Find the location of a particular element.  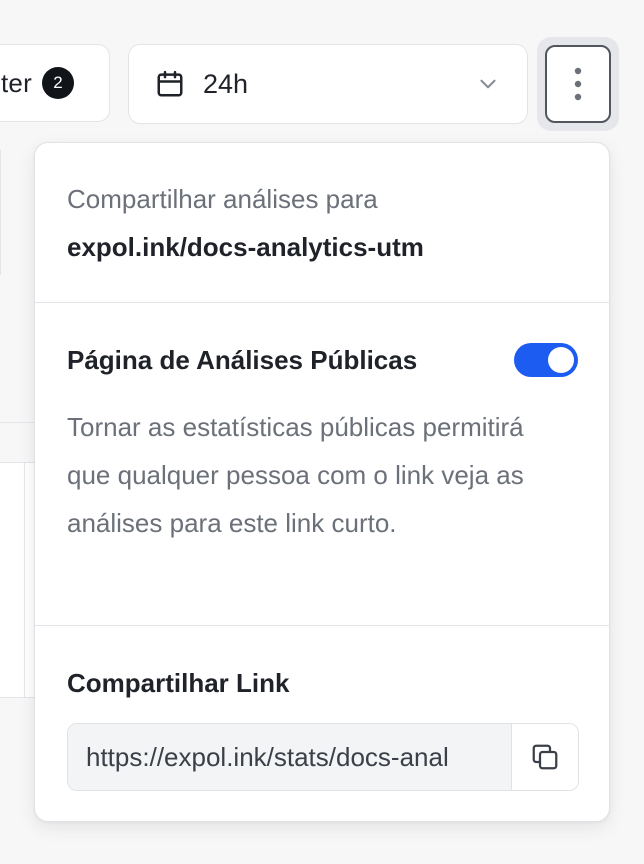

more-options-focus-ring is located at coordinates (578, 84).